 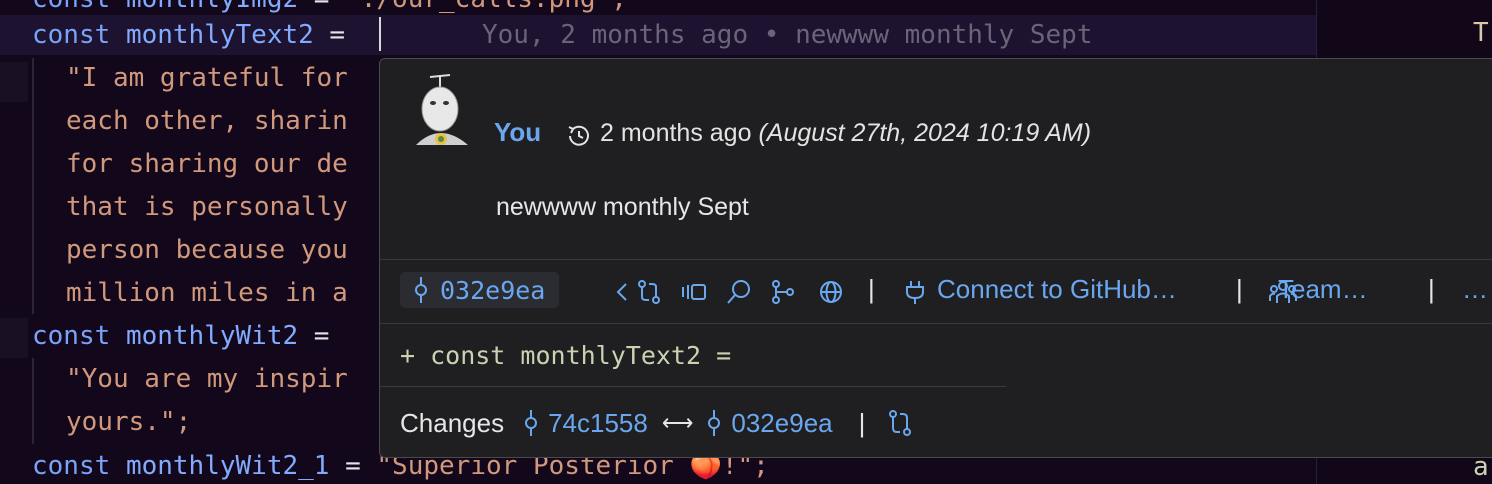 I want to click on globe-icon, so click(x=831, y=292).